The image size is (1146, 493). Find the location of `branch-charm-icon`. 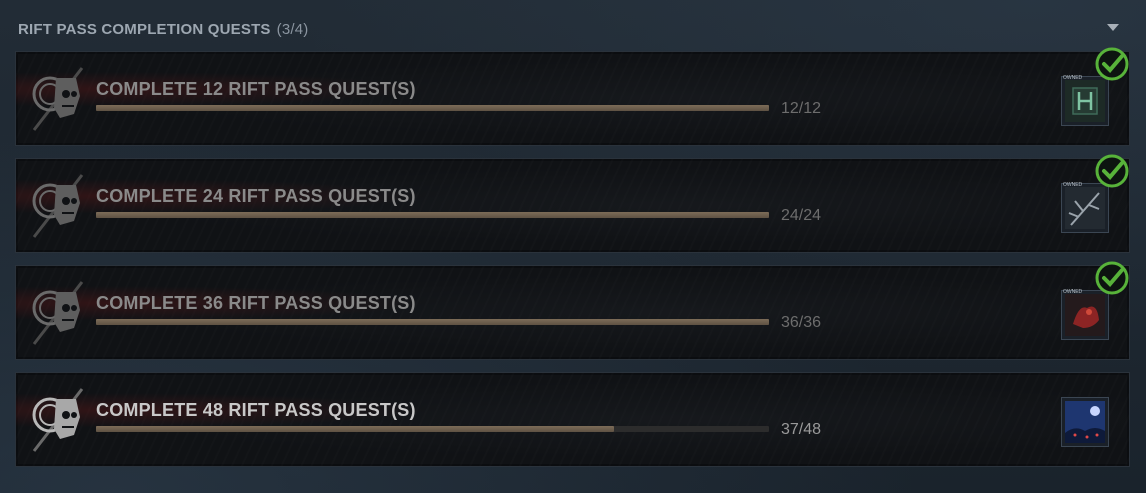

branch-charm-icon is located at coordinates (1085, 208).